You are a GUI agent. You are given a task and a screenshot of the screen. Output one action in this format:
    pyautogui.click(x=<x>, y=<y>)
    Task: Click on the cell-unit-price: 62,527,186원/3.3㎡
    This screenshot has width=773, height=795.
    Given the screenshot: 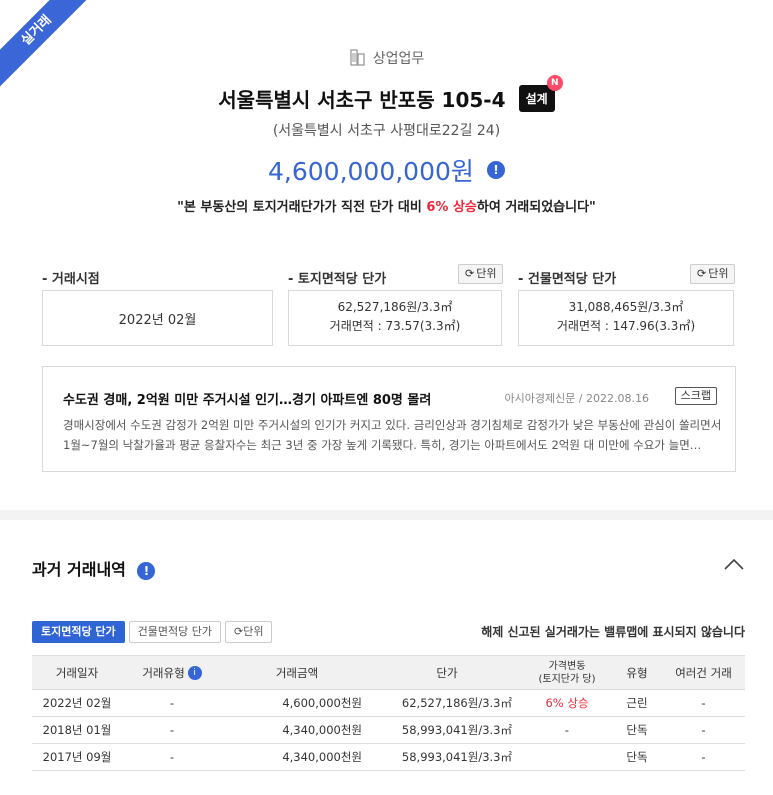 What is the action you would take?
    pyautogui.click(x=447, y=703)
    